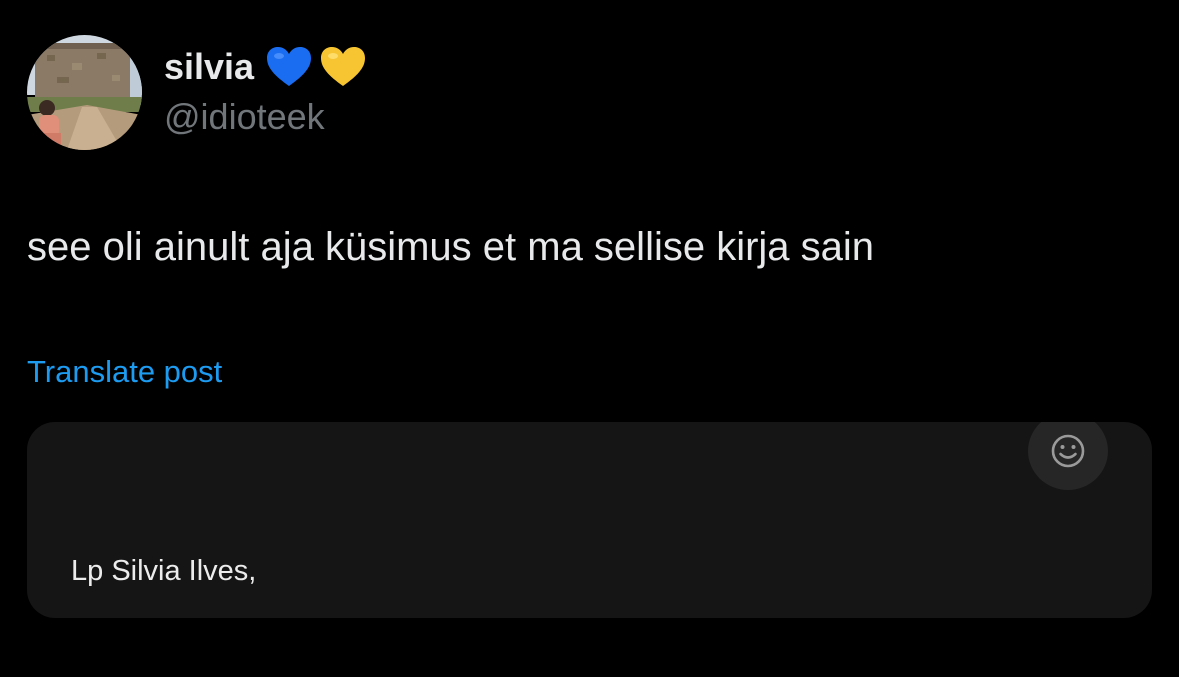 The image size is (1179, 677). I want to click on smiley-face-icon, so click(1068, 451).